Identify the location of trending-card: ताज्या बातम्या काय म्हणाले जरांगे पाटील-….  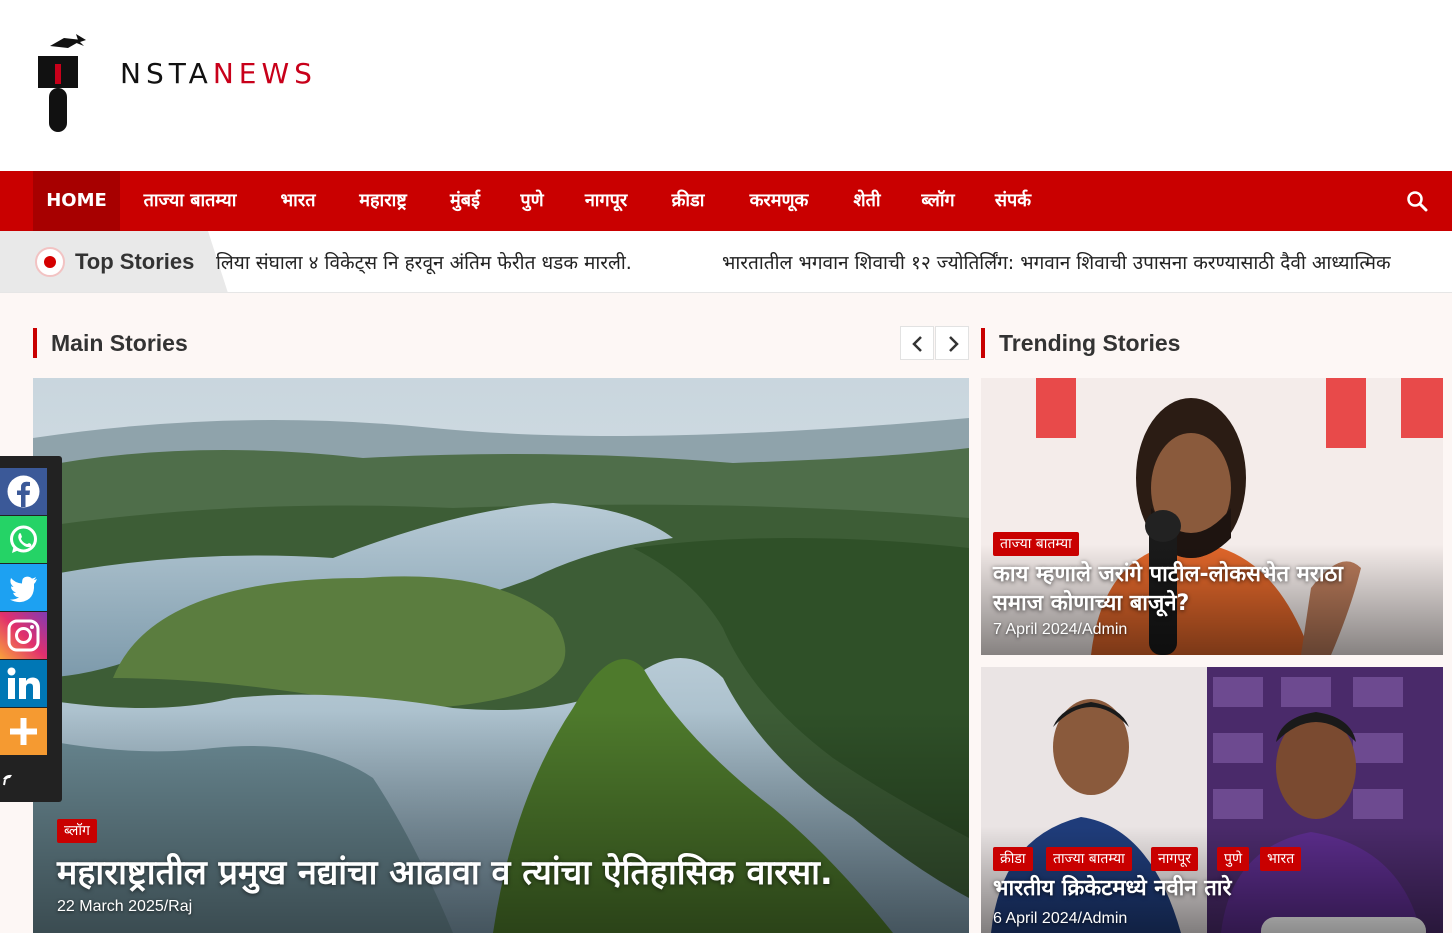
(1212, 516).